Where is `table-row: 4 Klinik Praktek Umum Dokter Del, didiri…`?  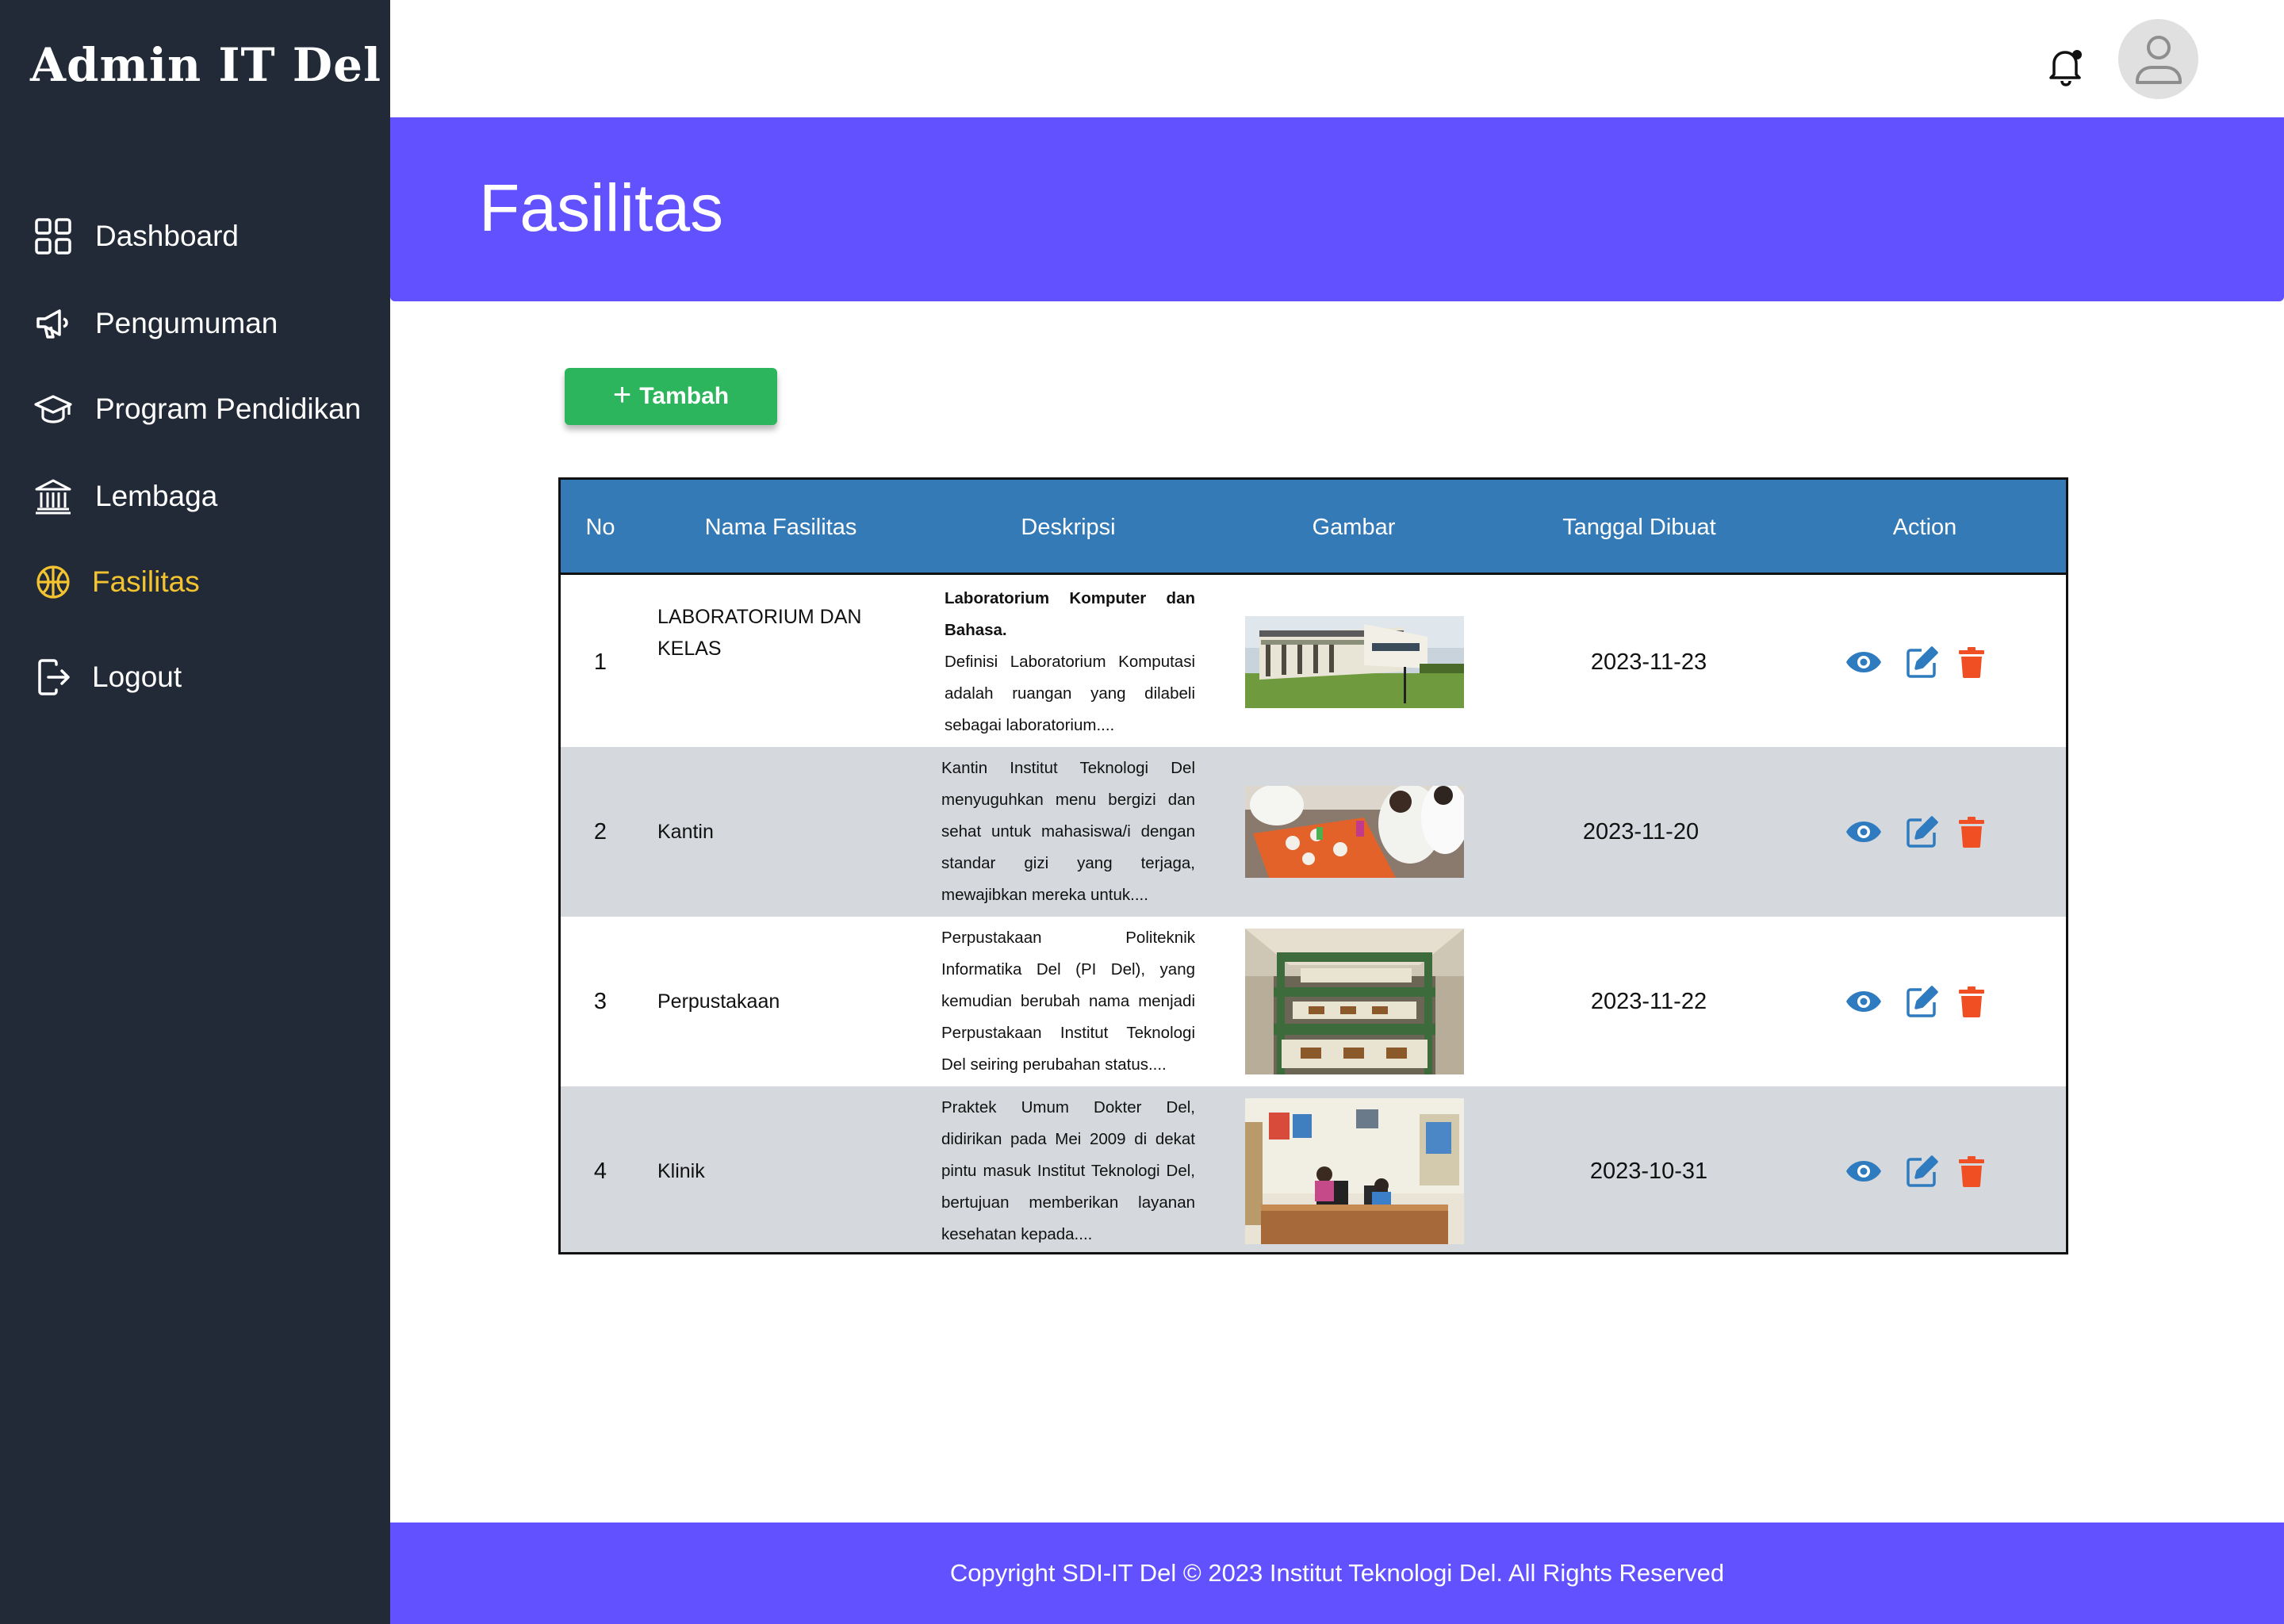 table-row: 4 Klinik Praktek Umum Dokter Del, didiri… is located at coordinates (1313, 1169).